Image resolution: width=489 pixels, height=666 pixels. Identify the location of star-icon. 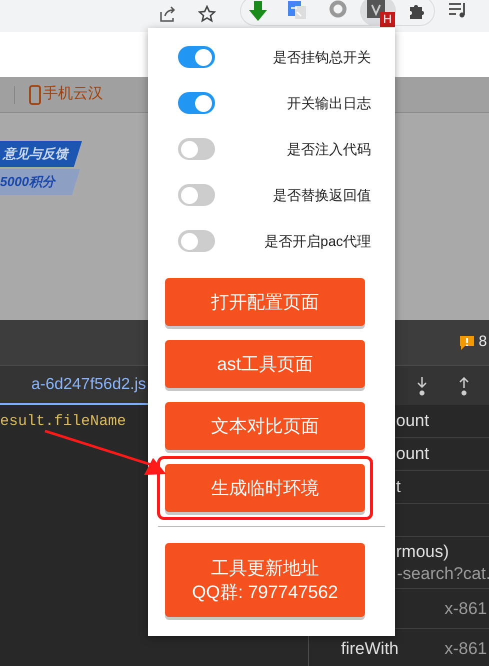
(207, 14).